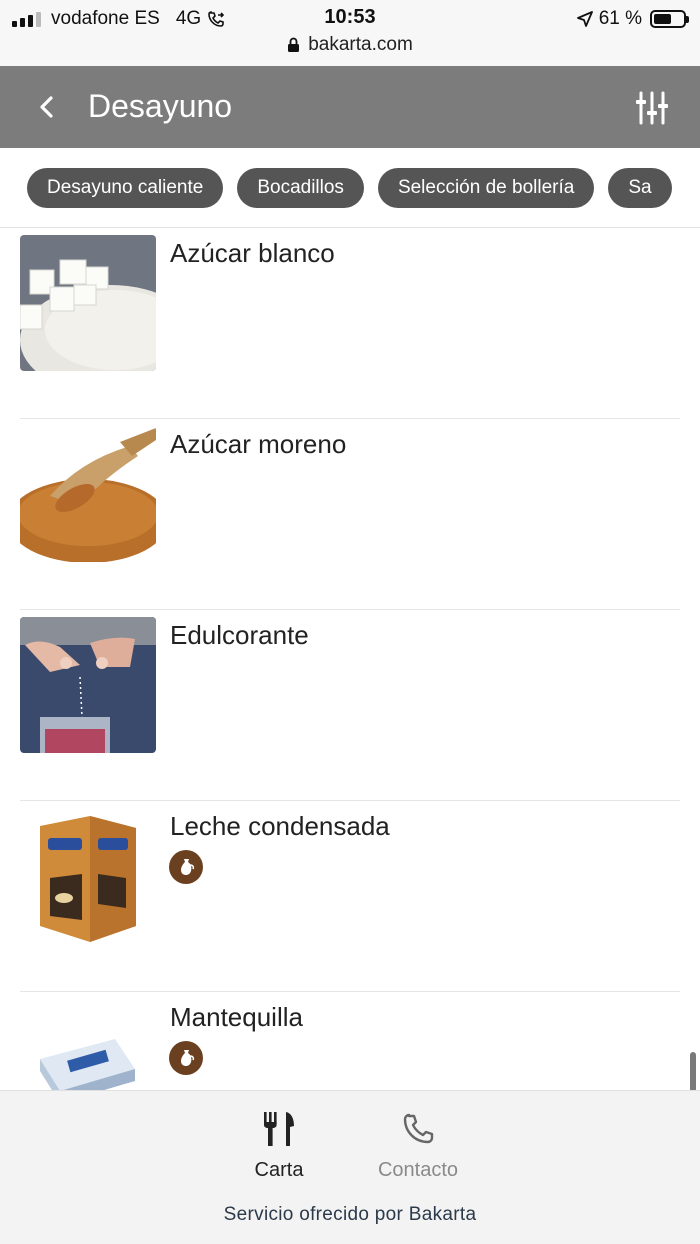 The width and height of the screenshot is (700, 1244). Describe the element at coordinates (279, 1129) in the screenshot. I see `fork-knife-icon` at that location.